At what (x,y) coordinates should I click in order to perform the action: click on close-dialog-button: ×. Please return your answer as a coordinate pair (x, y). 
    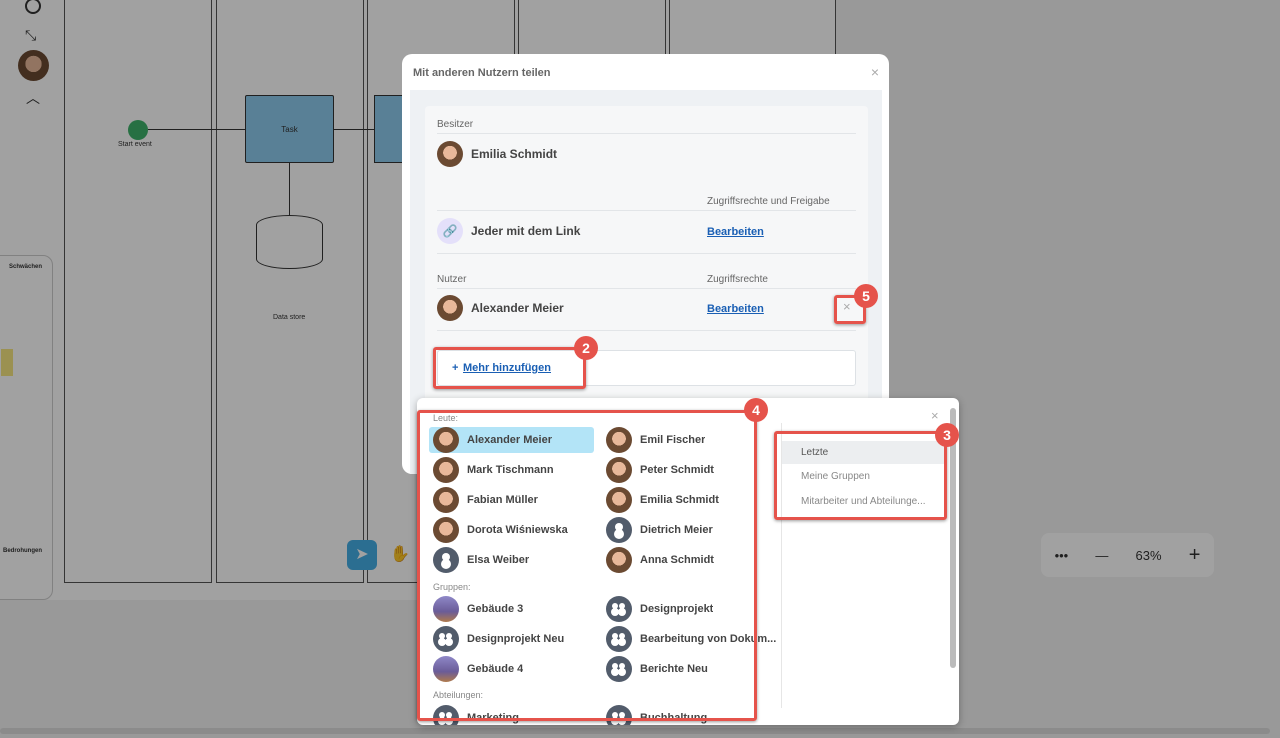
    Looking at the image, I should click on (875, 72).